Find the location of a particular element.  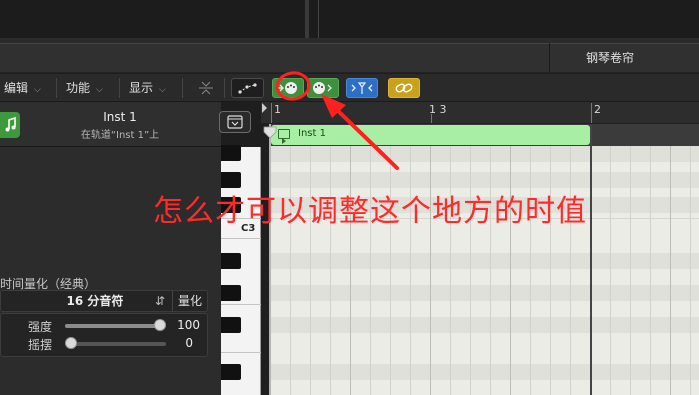

annotation-text: 怎么才可以调整这个地方的时值 is located at coordinates (370, 211).